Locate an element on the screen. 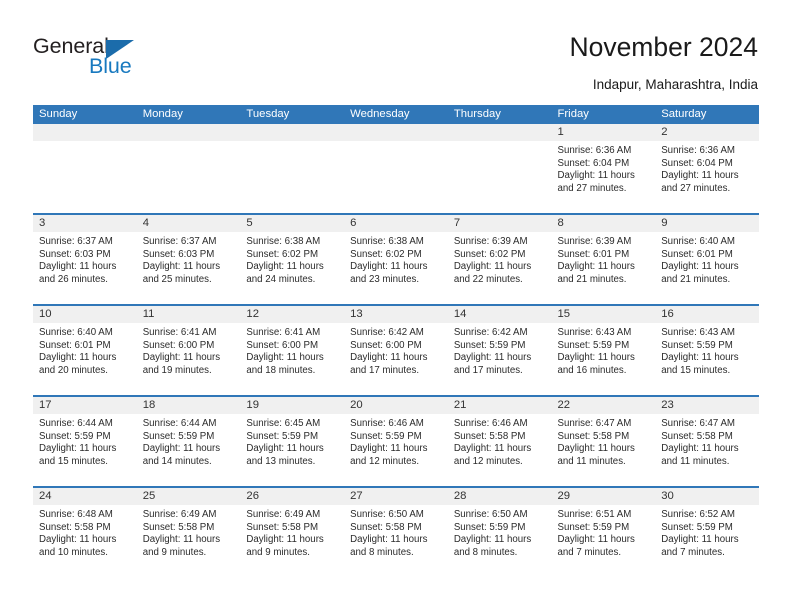  day-number: 16 is located at coordinates (707, 314).